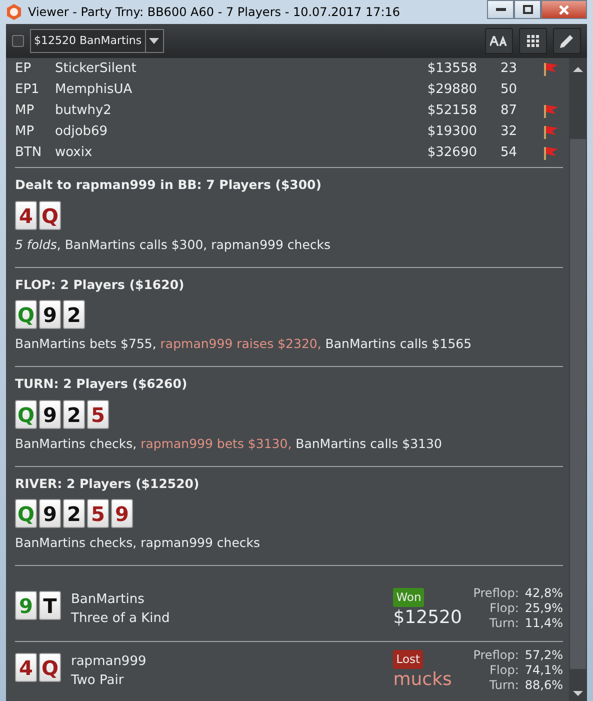 Image resolution: width=593 pixels, height=701 pixels. Describe the element at coordinates (108, 599) in the screenshot. I see `player-name: BanMartins` at that location.